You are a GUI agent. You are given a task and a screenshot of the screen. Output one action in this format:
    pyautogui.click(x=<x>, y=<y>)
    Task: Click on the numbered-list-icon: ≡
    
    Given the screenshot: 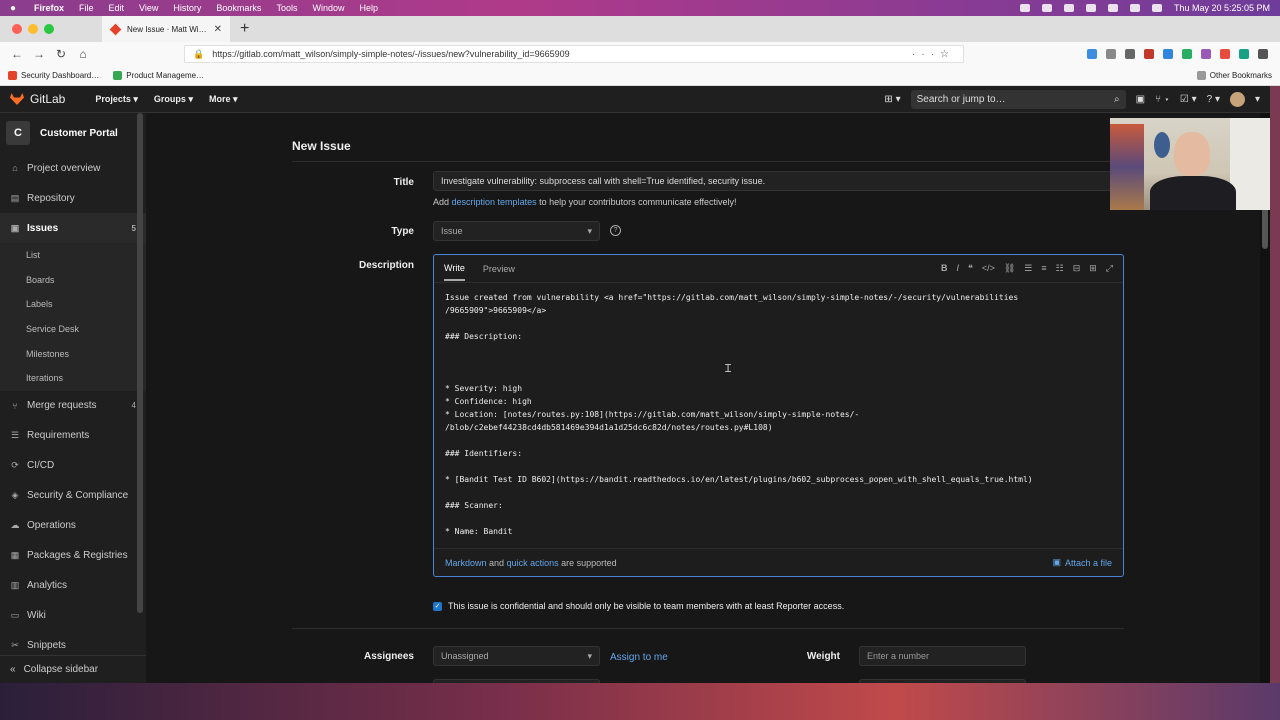 What is the action you would take?
    pyautogui.click(x=1043, y=268)
    